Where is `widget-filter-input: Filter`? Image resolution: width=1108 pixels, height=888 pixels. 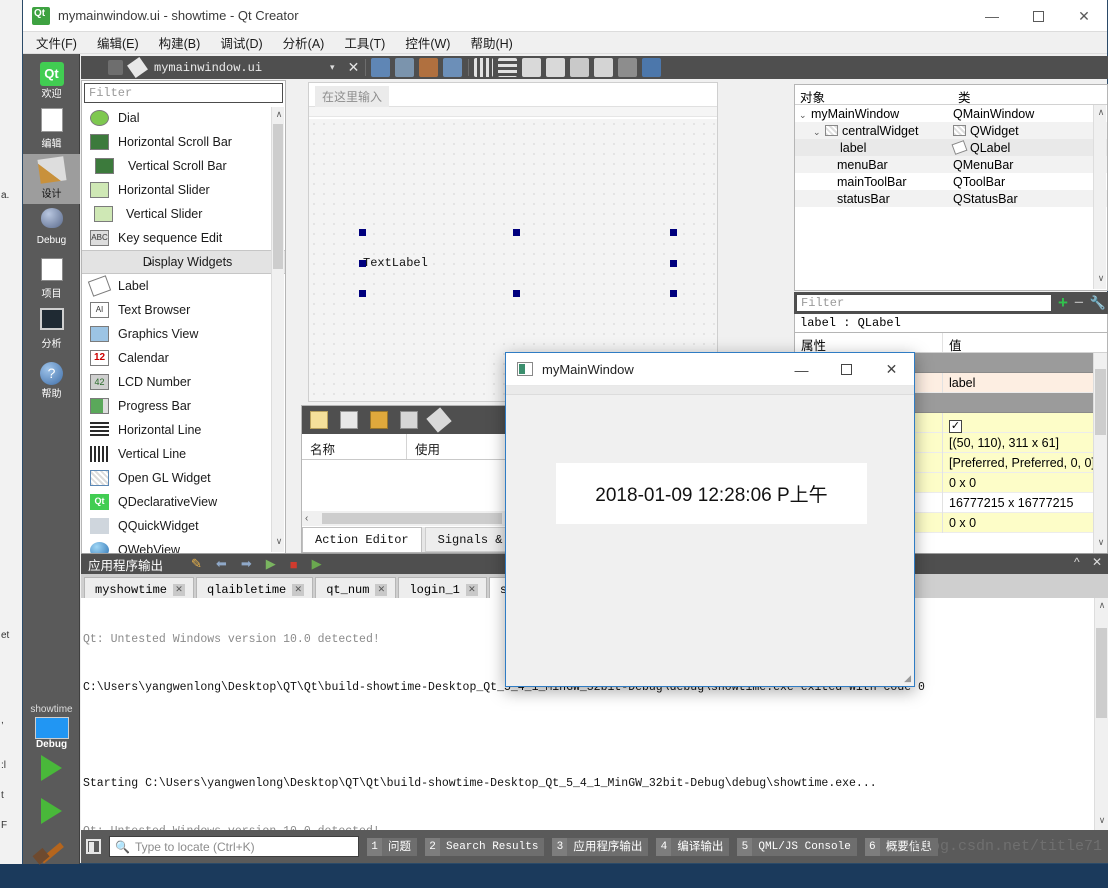
widget-filter-input: Filter is located at coordinates (183, 93).